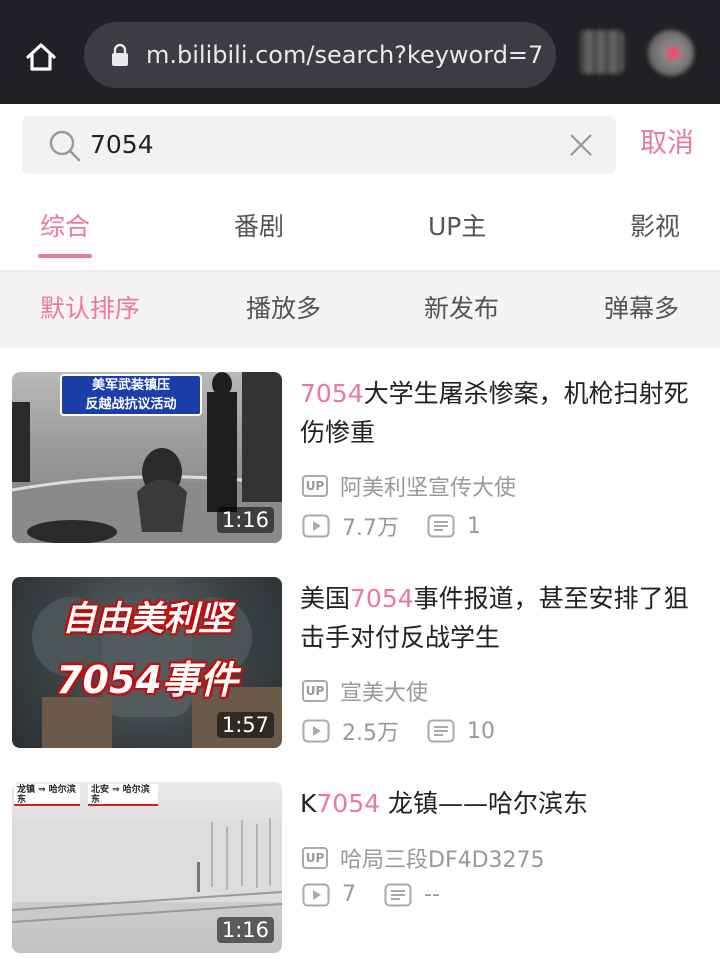 The width and height of the screenshot is (720, 959). Describe the element at coordinates (131, 404) in the screenshot. I see `thumbnail-text: 反越战抗议活动` at that location.